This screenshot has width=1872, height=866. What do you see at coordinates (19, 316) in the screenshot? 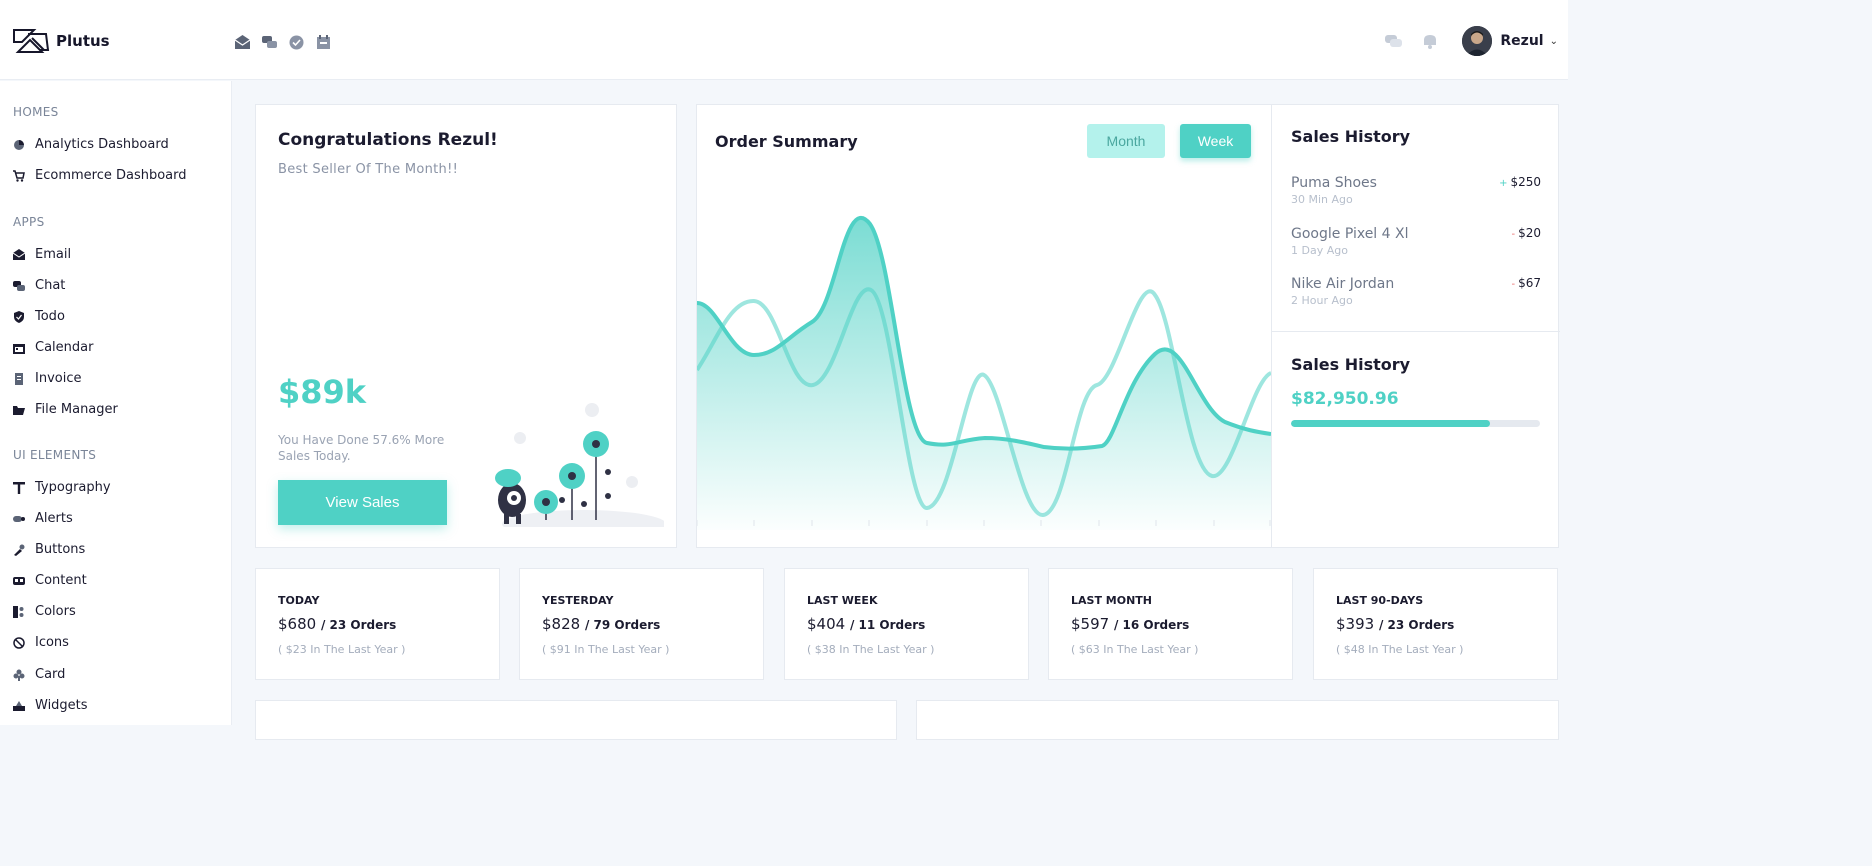
I see `shield-check-icon` at bounding box center [19, 316].